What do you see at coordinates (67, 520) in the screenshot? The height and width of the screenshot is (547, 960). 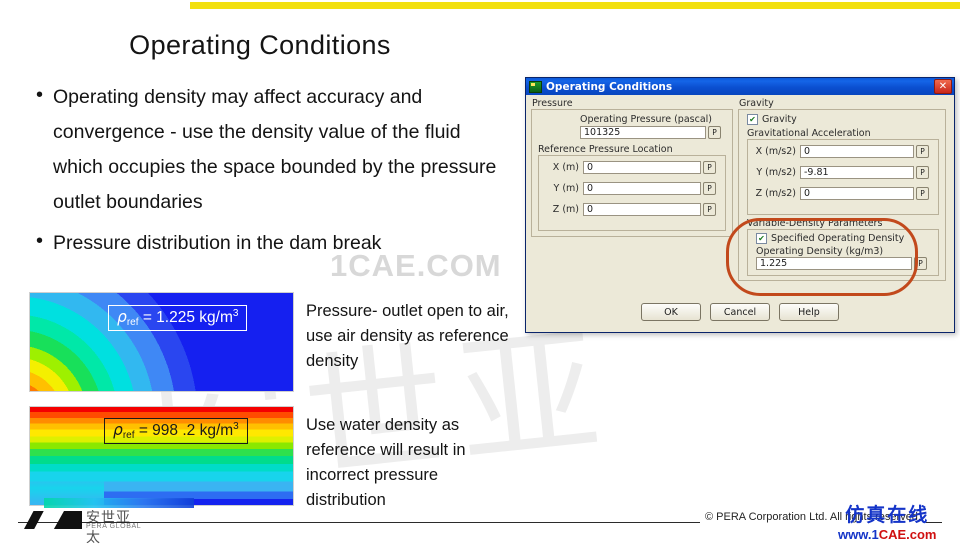 I see `logo-mark2-icon` at bounding box center [67, 520].